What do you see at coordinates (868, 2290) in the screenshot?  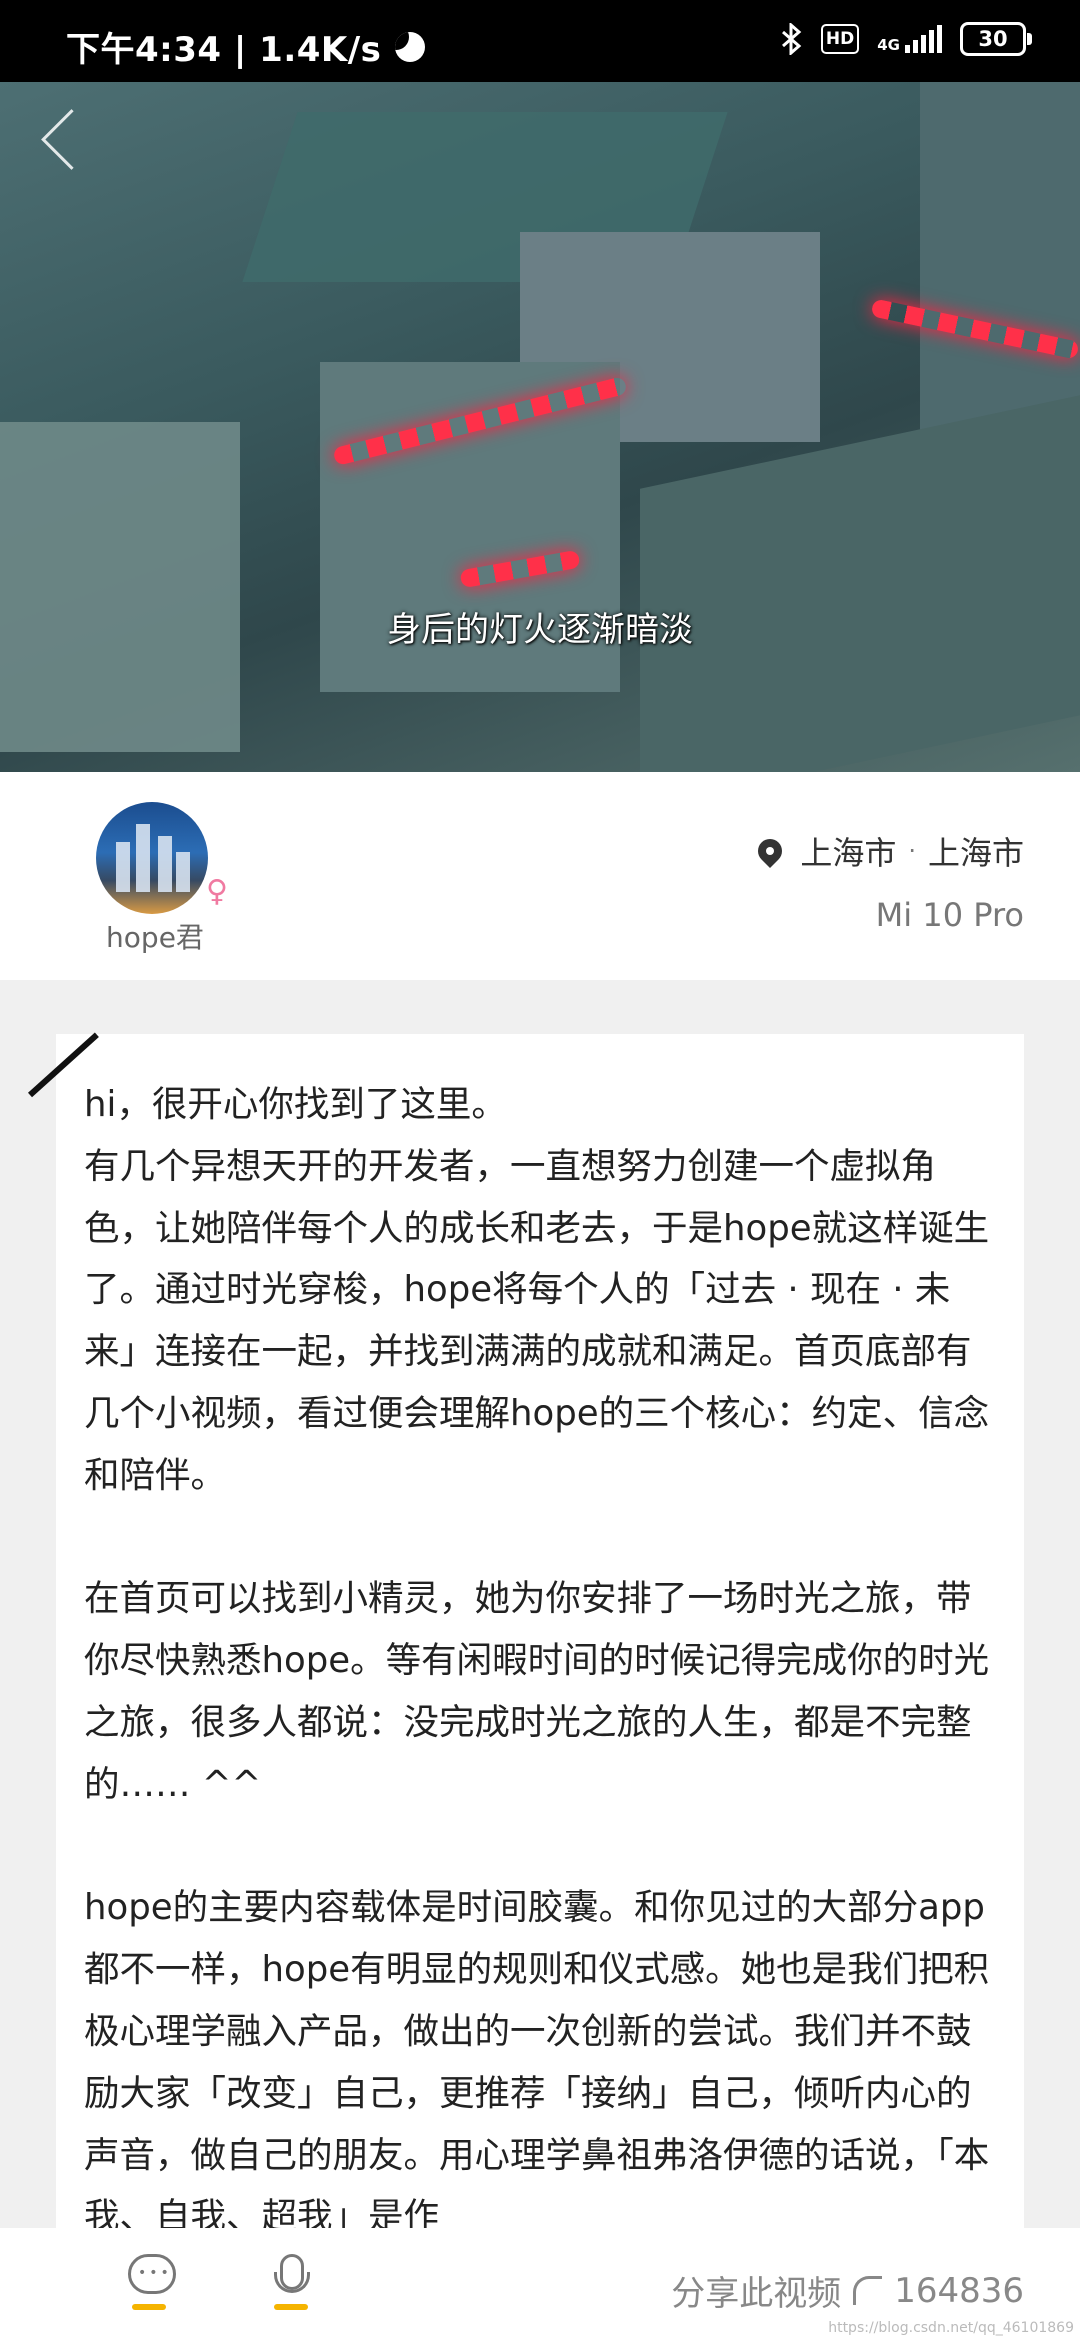 I see `share-icon` at bounding box center [868, 2290].